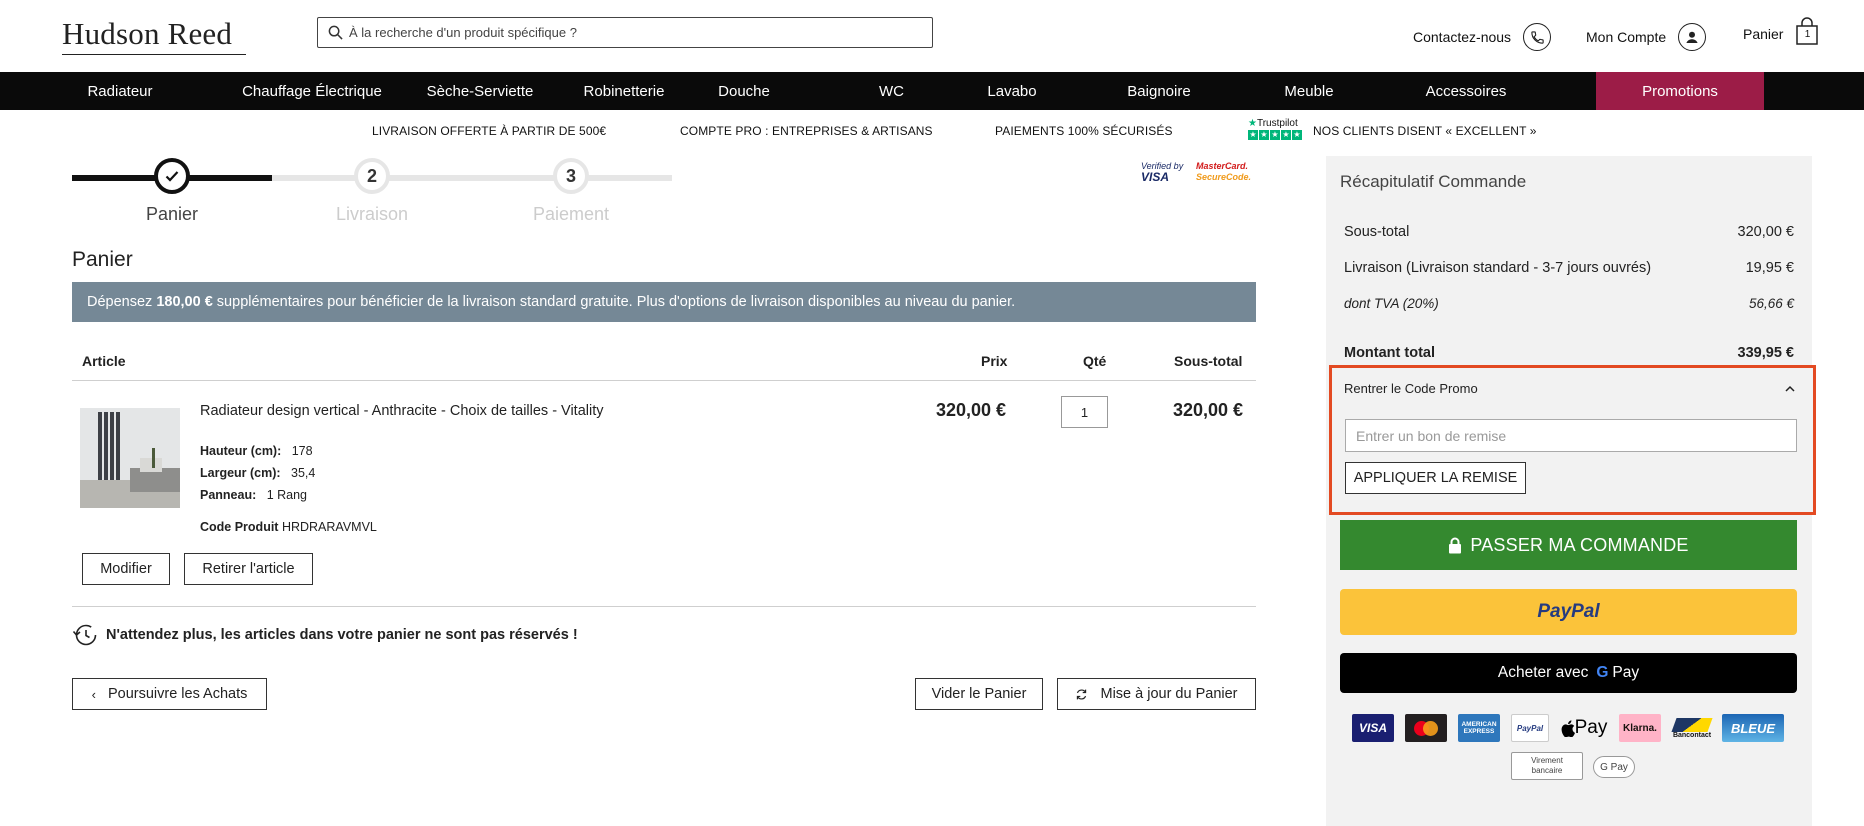  Describe the element at coordinates (979, 694) in the screenshot. I see `empty-cart-button: Vider le Panier` at that location.